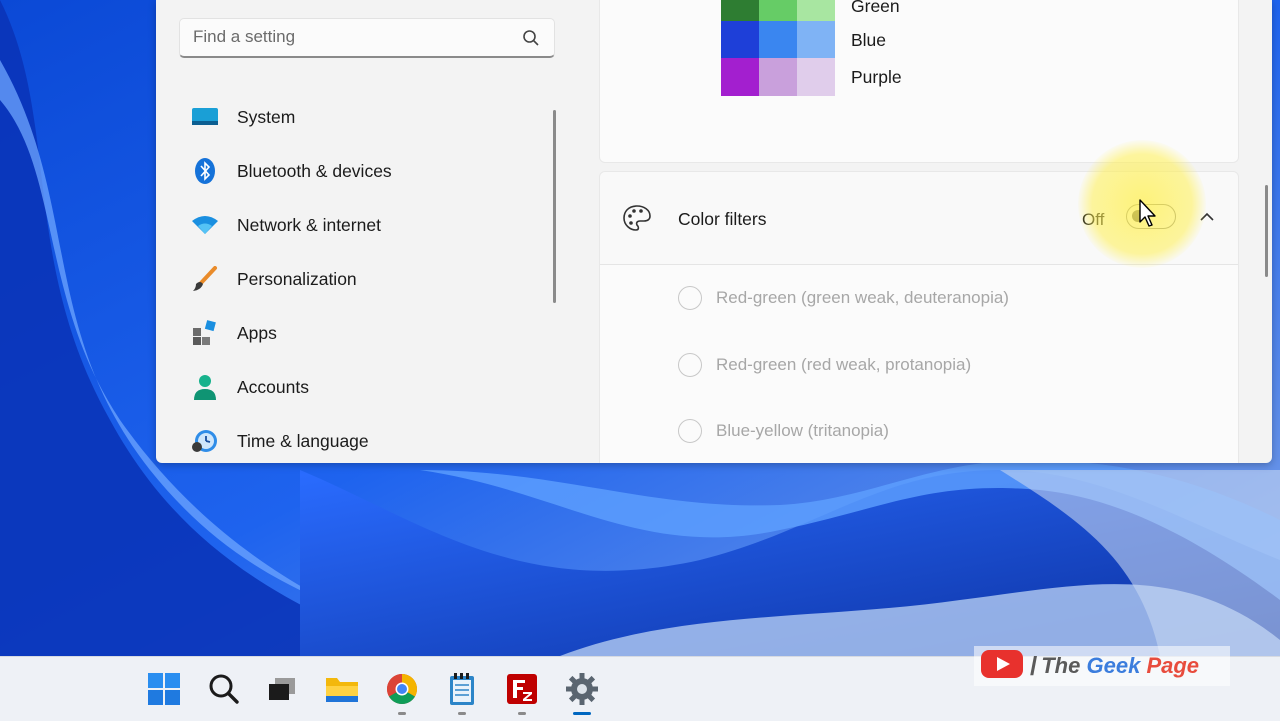  Describe the element at coordinates (802, 430) in the screenshot. I see `radio-label: Blue-yellow (tritanopia)` at that location.